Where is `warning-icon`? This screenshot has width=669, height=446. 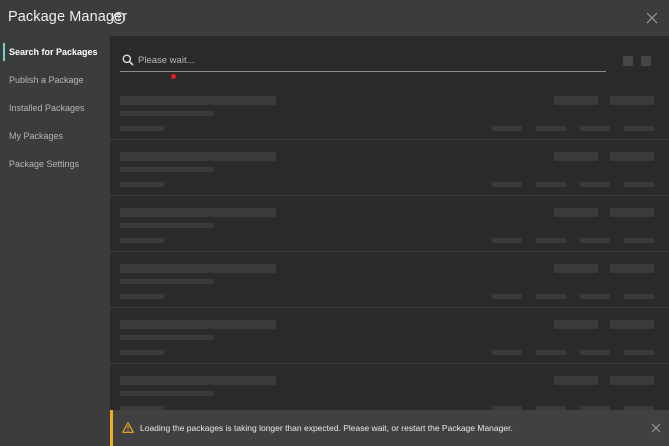 warning-icon is located at coordinates (128, 427).